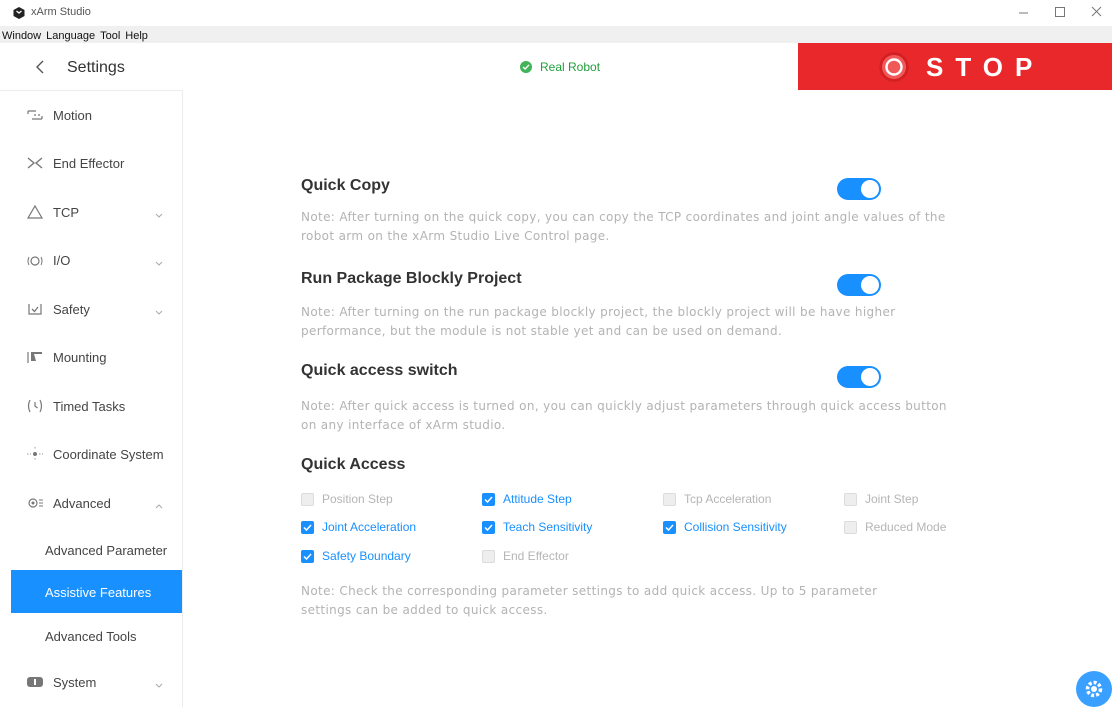  I want to click on safety-icon, so click(35, 309).